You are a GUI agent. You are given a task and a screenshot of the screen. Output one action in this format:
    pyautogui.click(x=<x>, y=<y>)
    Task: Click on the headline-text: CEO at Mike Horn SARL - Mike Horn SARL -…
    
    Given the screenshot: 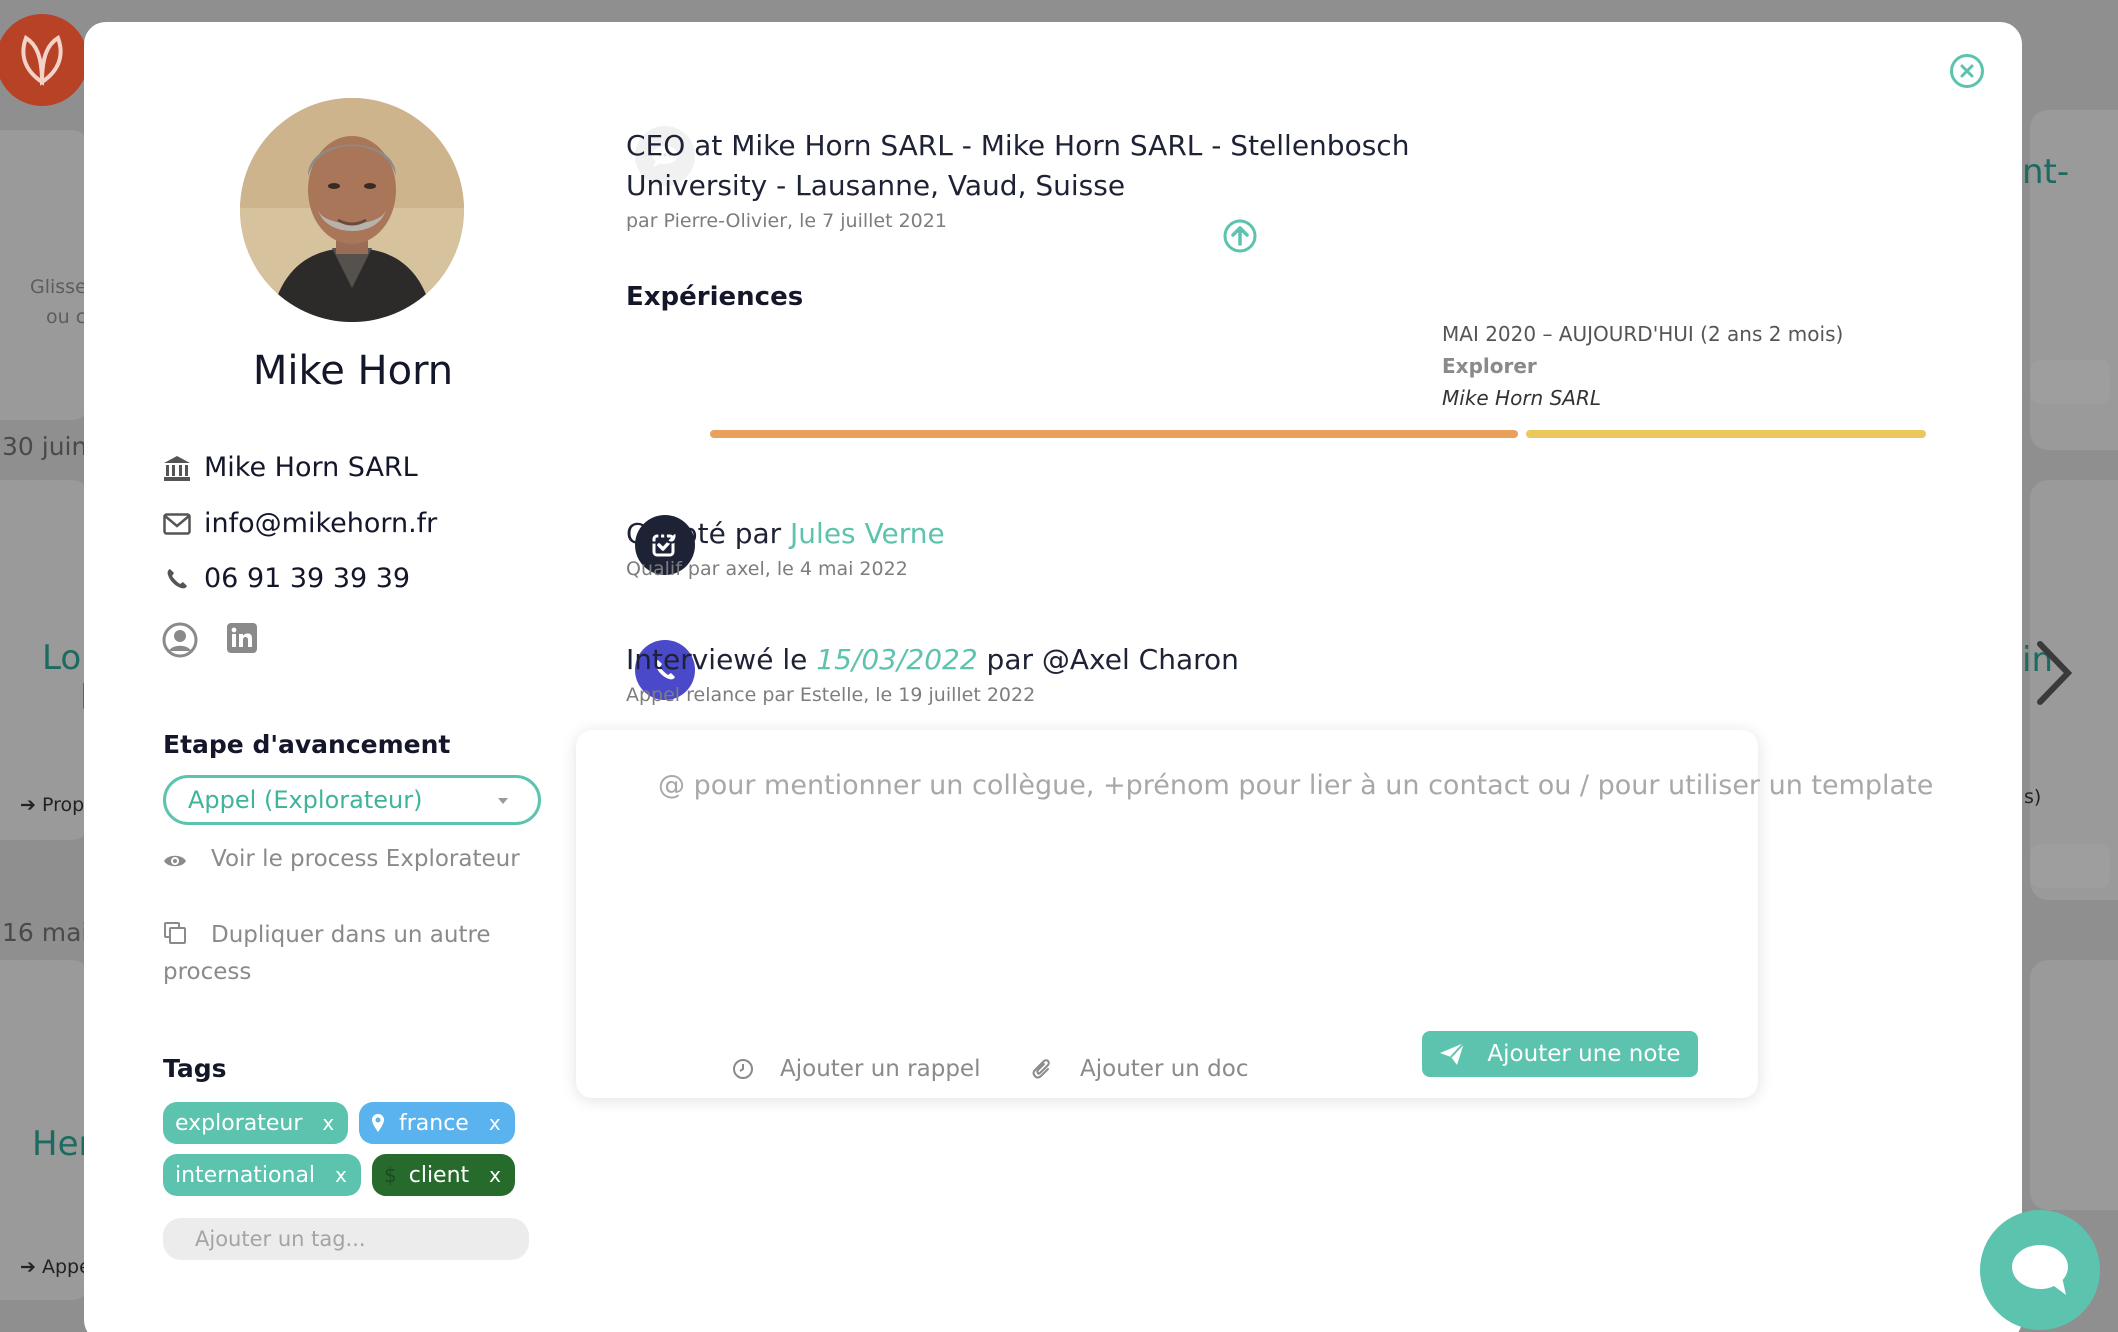 What is the action you would take?
    pyautogui.click(x=1018, y=165)
    